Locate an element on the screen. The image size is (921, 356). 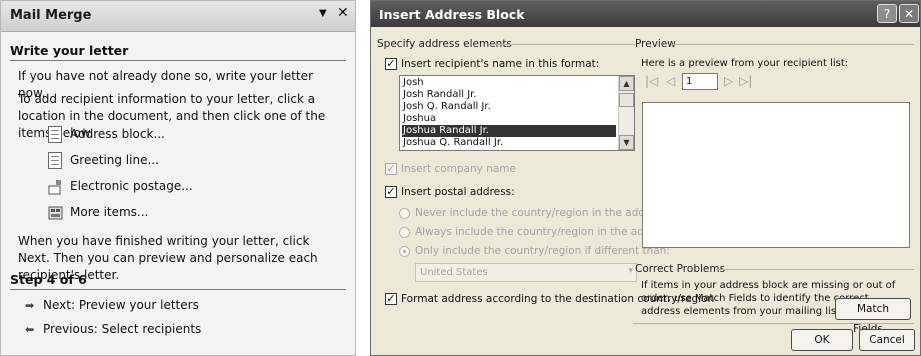
insert-company-label: Insert company name is located at coordinates (458, 169).